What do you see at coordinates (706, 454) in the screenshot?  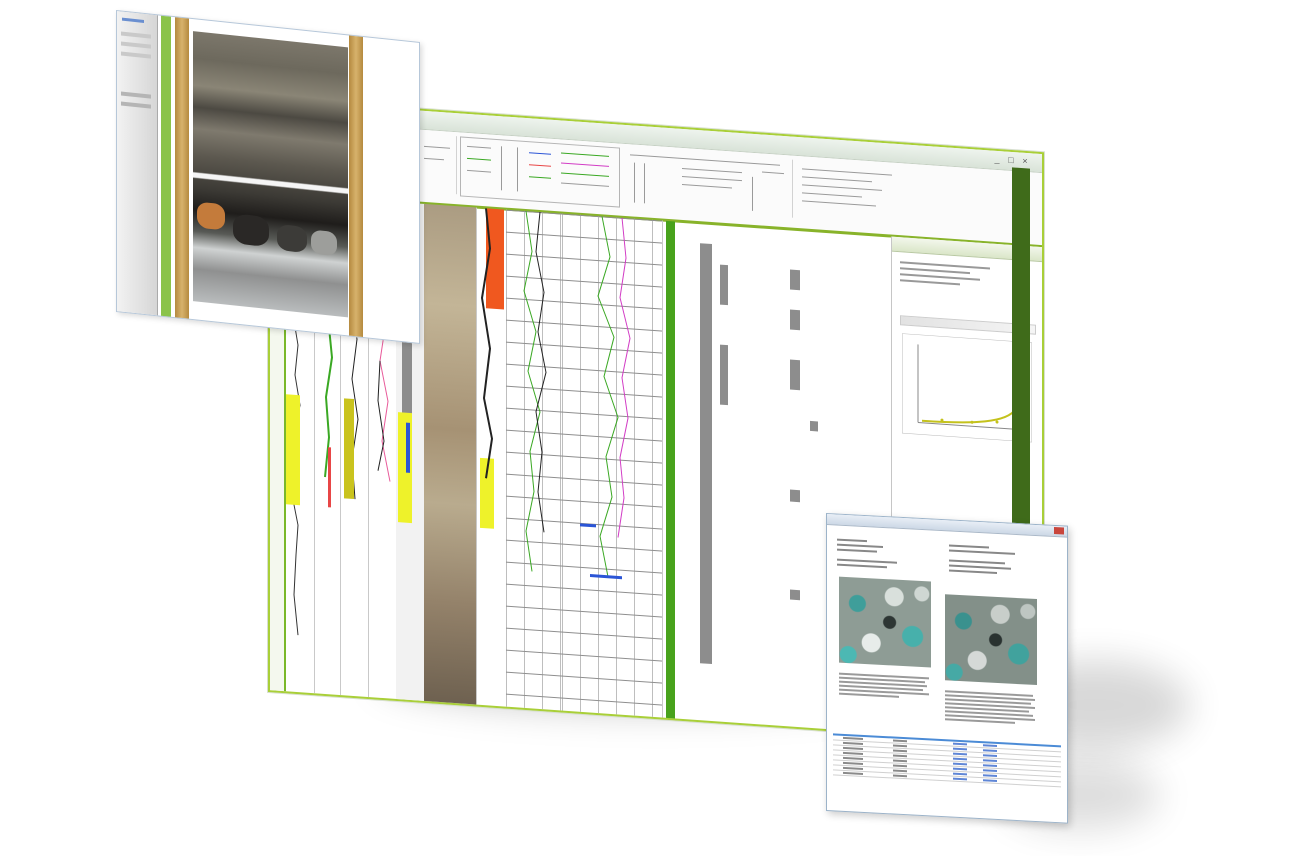 I see `sedimentology-column` at bounding box center [706, 454].